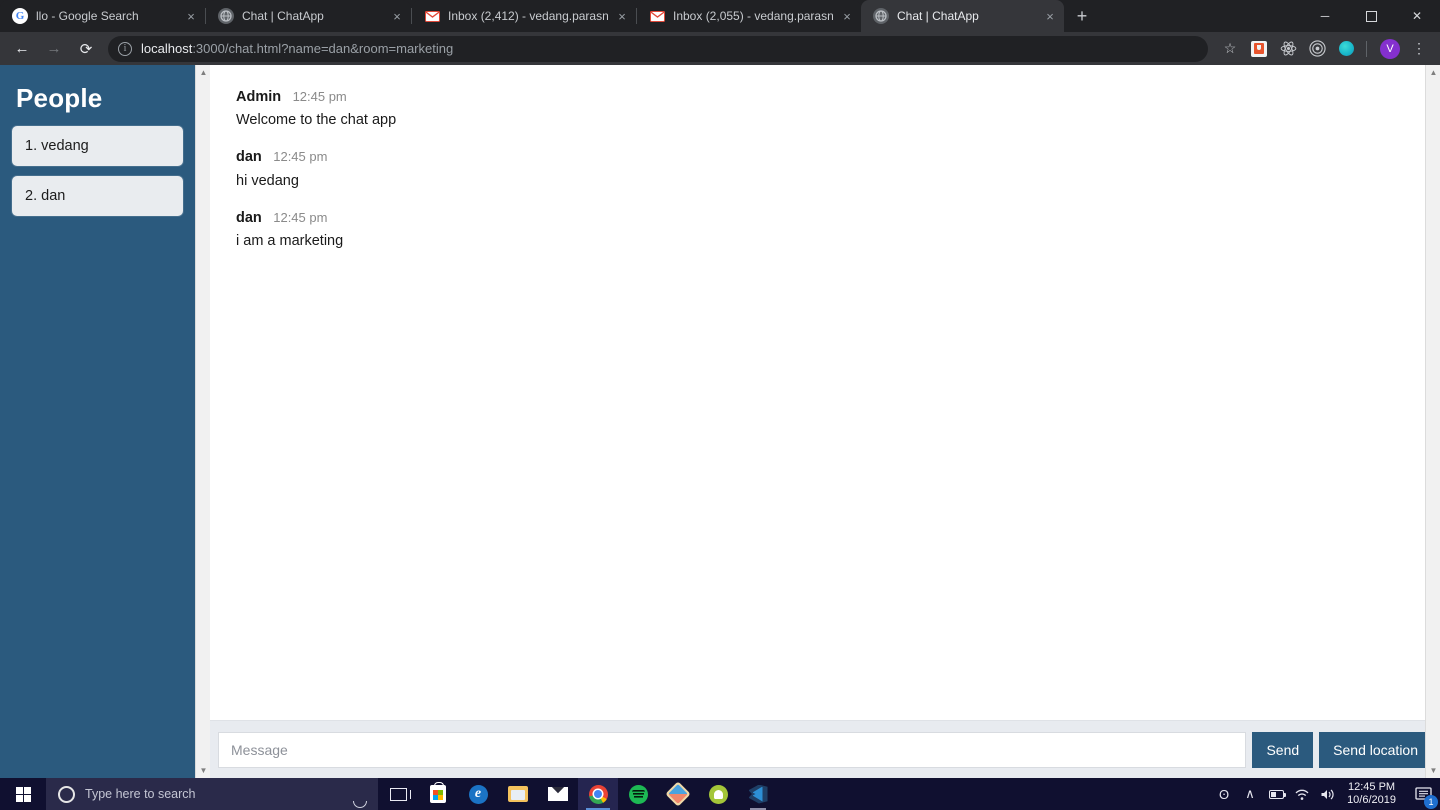  What do you see at coordinates (1224, 794) in the screenshot?
I see `people-icon: ʘ` at bounding box center [1224, 794].